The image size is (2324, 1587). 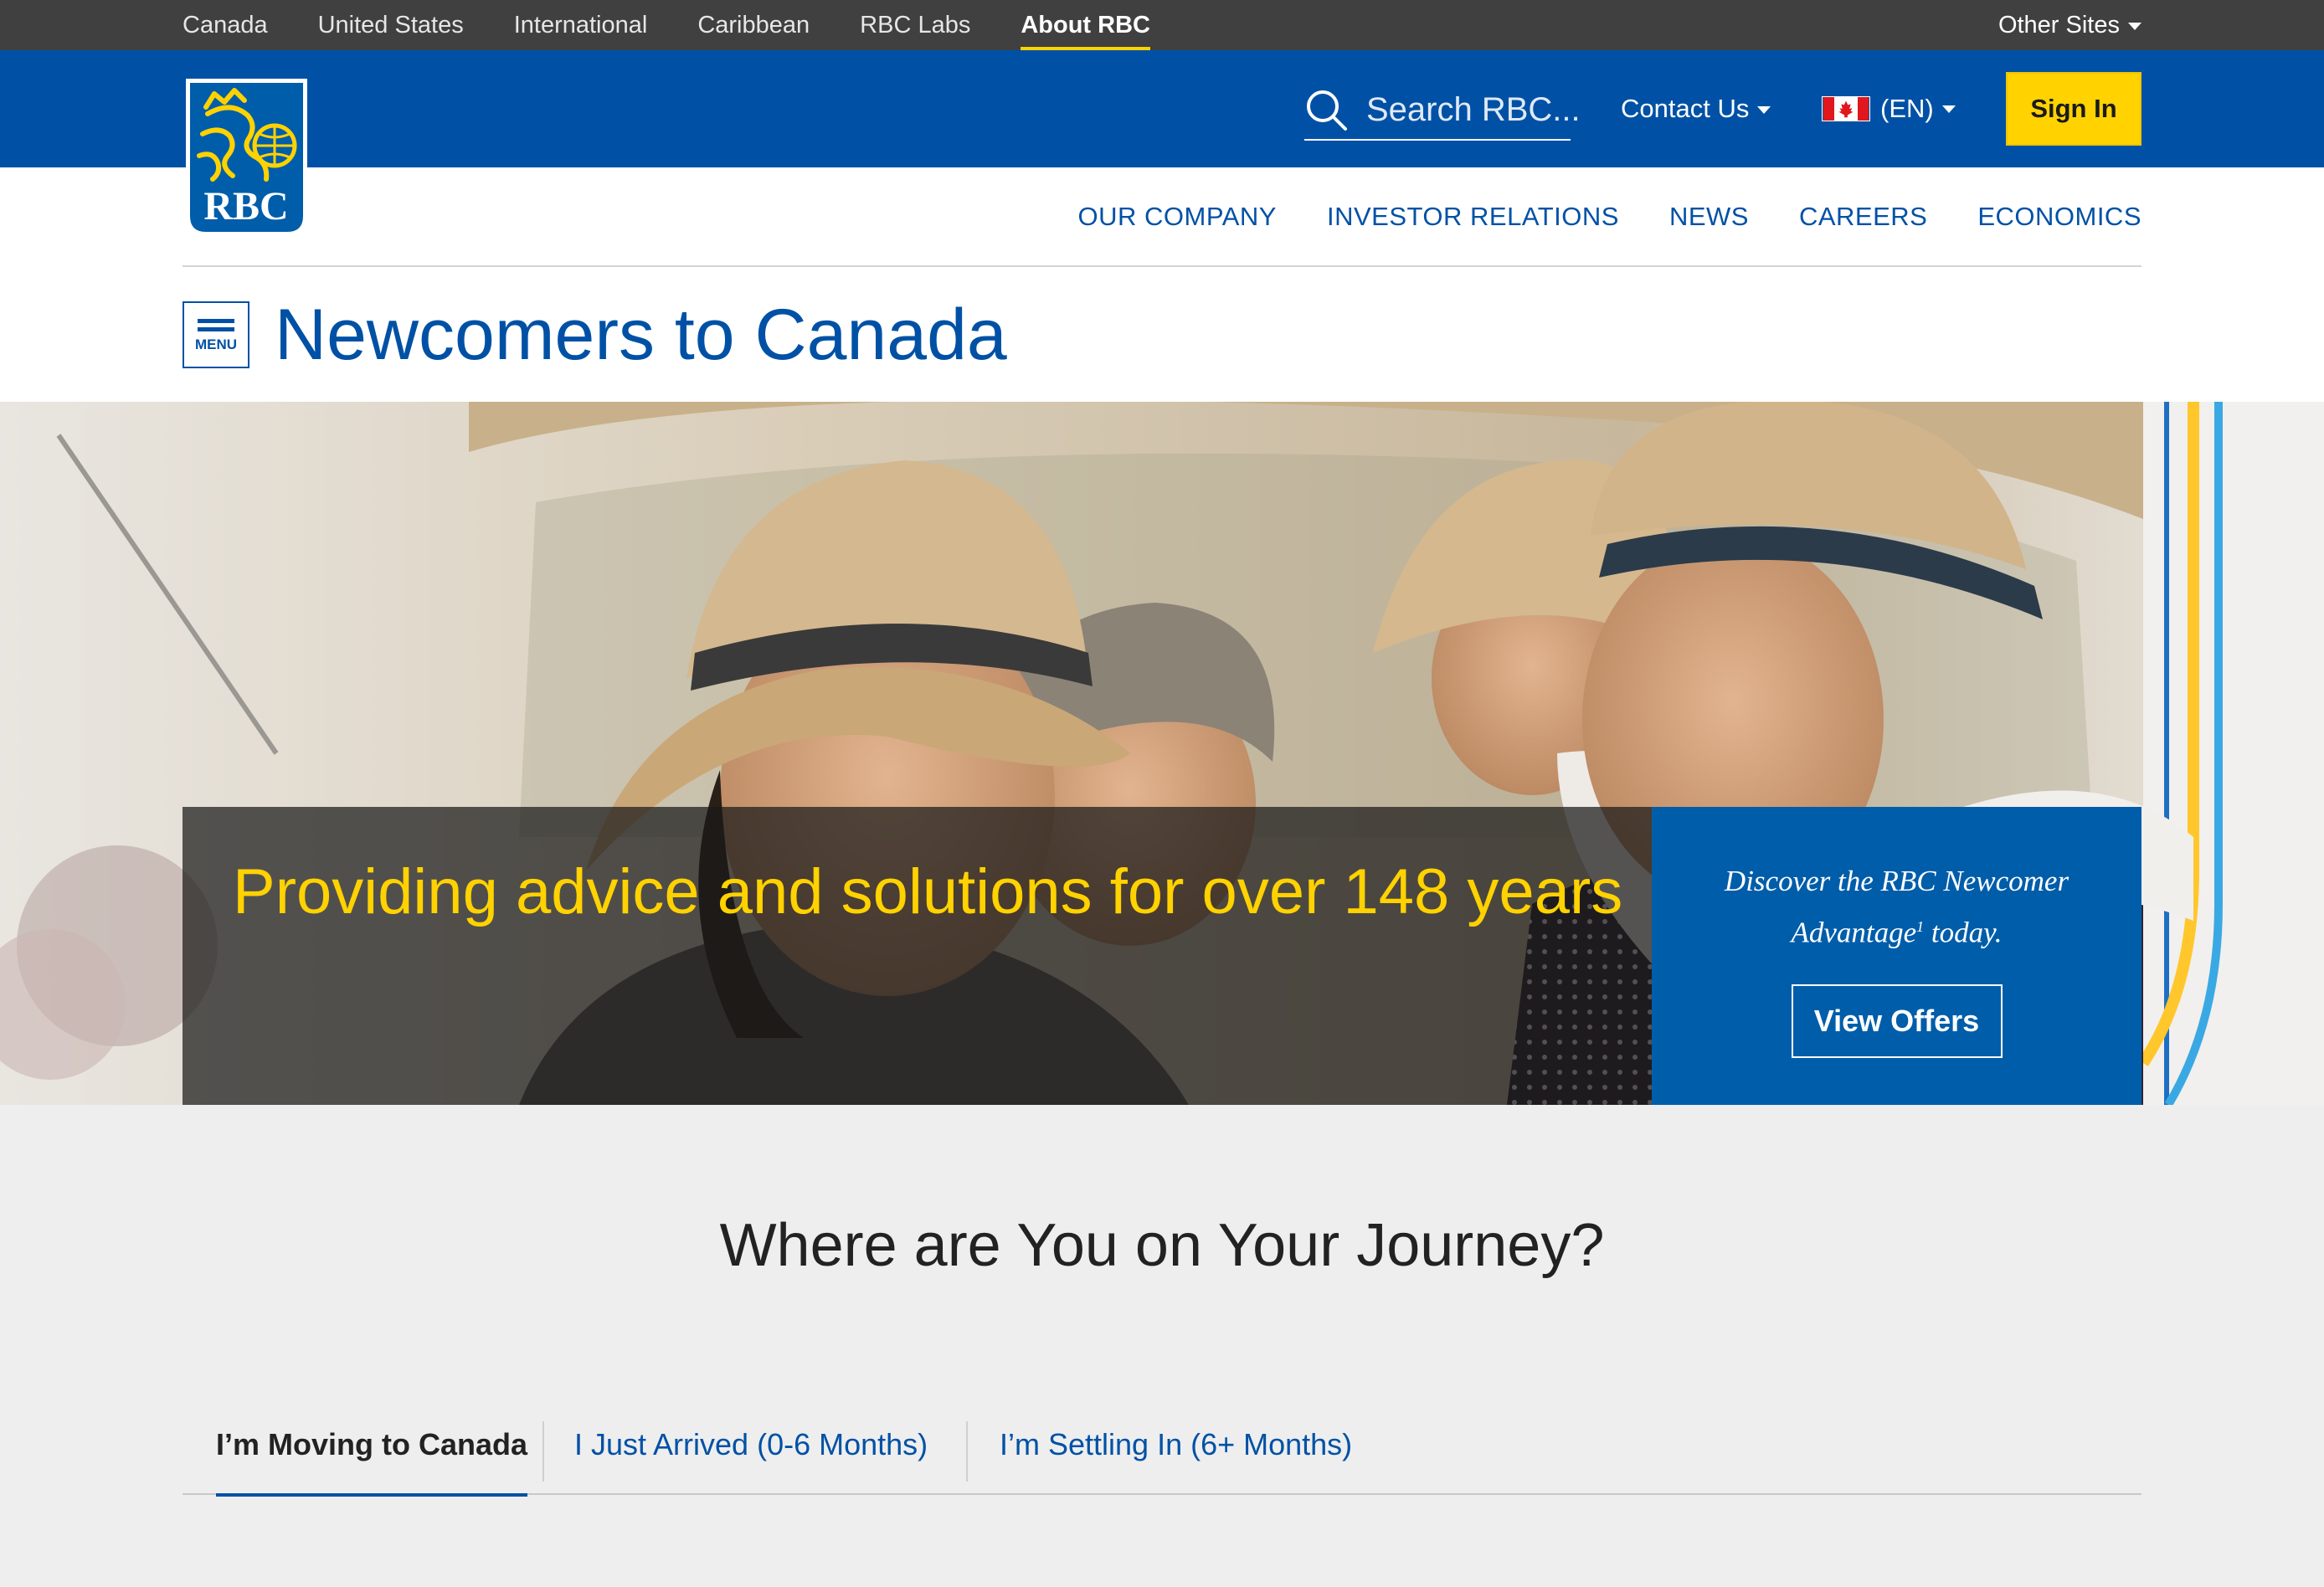 What do you see at coordinates (1327, 111) in the screenshot?
I see `search-icon` at bounding box center [1327, 111].